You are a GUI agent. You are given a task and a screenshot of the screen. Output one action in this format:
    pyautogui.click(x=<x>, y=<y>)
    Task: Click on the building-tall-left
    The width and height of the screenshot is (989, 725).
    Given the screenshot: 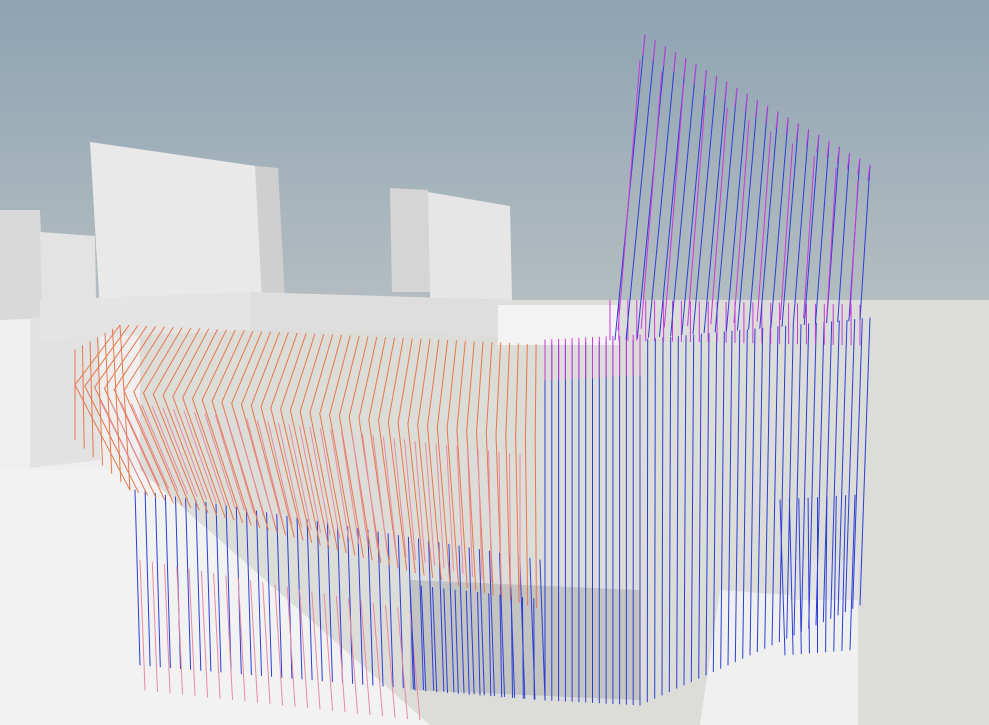 What is the action you would take?
    pyautogui.click(x=184, y=227)
    